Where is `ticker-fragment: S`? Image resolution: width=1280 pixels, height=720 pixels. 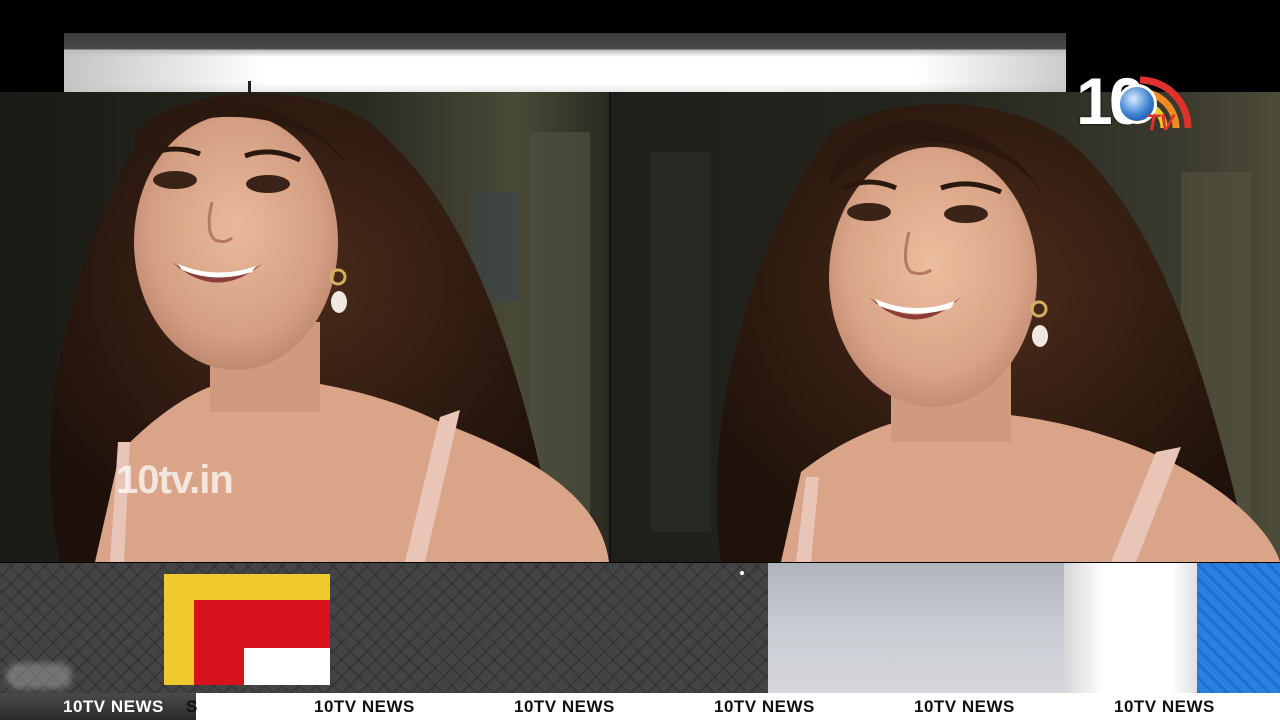
ticker-fragment: S is located at coordinates (192, 706).